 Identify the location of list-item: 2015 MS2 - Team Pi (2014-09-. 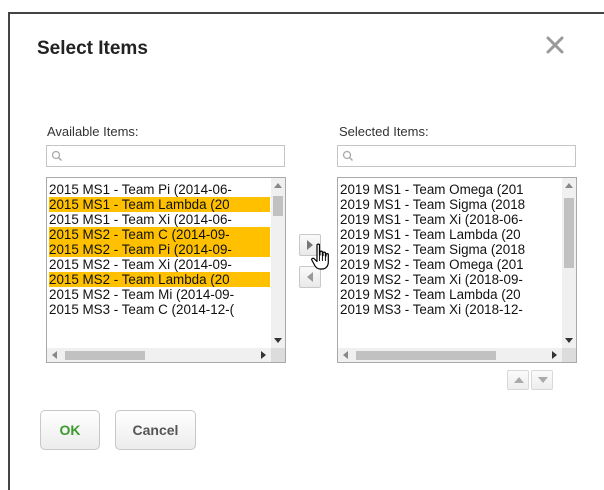
(159, 249).